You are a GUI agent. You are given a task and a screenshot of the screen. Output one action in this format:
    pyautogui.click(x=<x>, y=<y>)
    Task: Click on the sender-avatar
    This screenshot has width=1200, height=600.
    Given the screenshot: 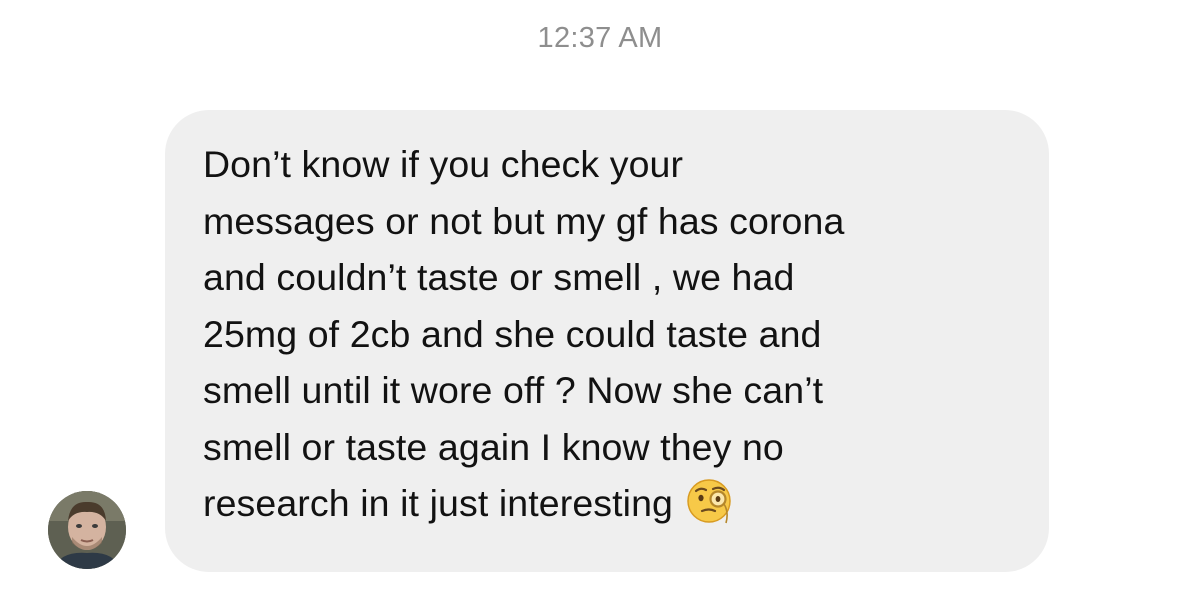 What is the action you would take?
    pyautogui.click(x=87, y=530)
    